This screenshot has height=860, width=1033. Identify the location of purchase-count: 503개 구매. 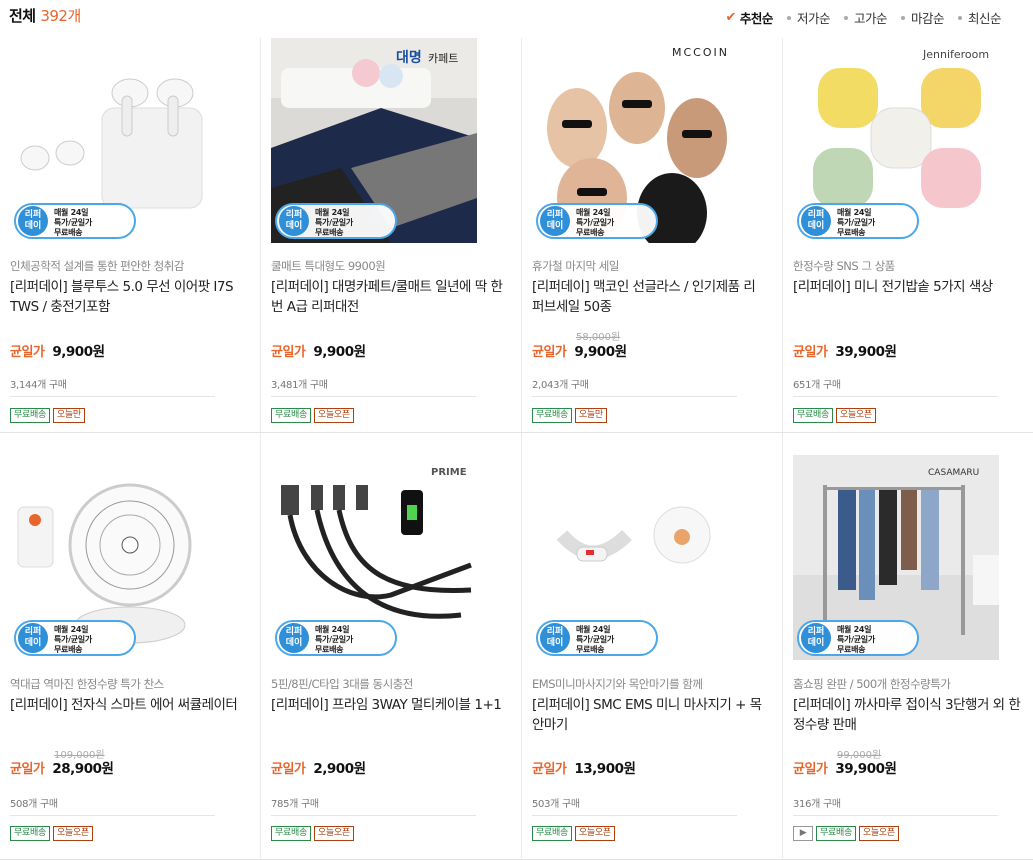
(556, 804).